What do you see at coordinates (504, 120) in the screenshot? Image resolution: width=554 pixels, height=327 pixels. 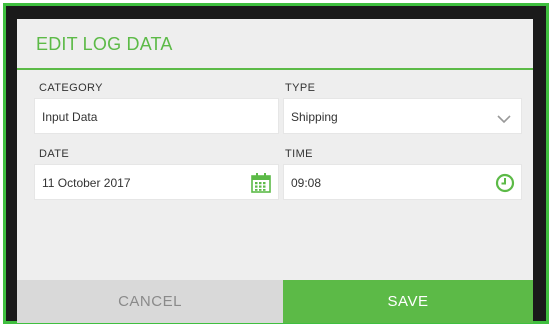 I see `chevron-down-icon` at bounding box center [504, 120].